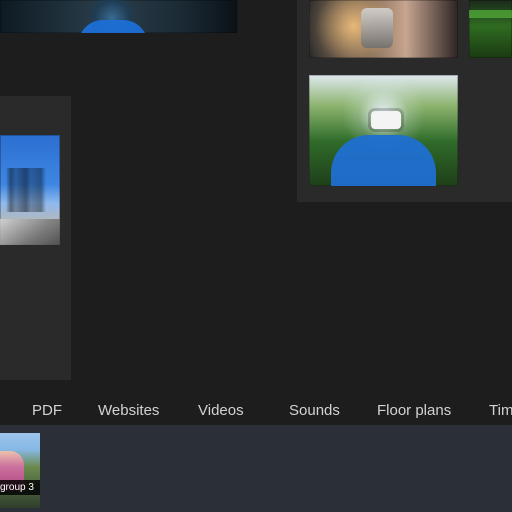 The height and width of the screenshot is (512, 512). What do you see at coordinates (47, 411) in the screenshot?
I see `nav-item-pdf: PDF` at bounding box center [47, 411].